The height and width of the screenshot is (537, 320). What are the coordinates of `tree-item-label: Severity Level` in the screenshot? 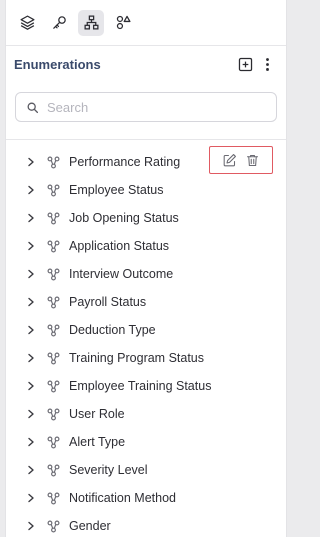 It's located at (108, 470).